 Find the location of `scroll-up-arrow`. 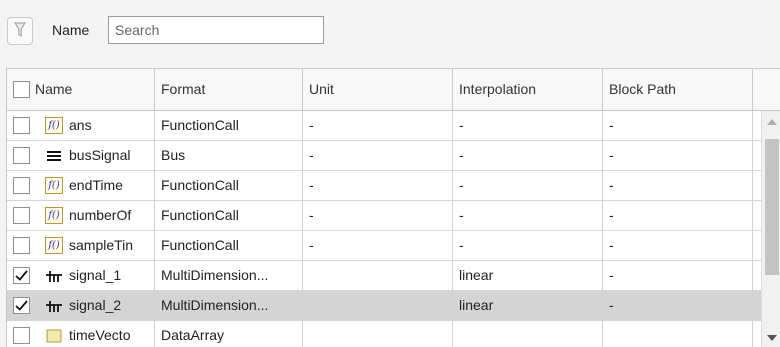

scroll-up-arrow is located at coordinates (772, 122).